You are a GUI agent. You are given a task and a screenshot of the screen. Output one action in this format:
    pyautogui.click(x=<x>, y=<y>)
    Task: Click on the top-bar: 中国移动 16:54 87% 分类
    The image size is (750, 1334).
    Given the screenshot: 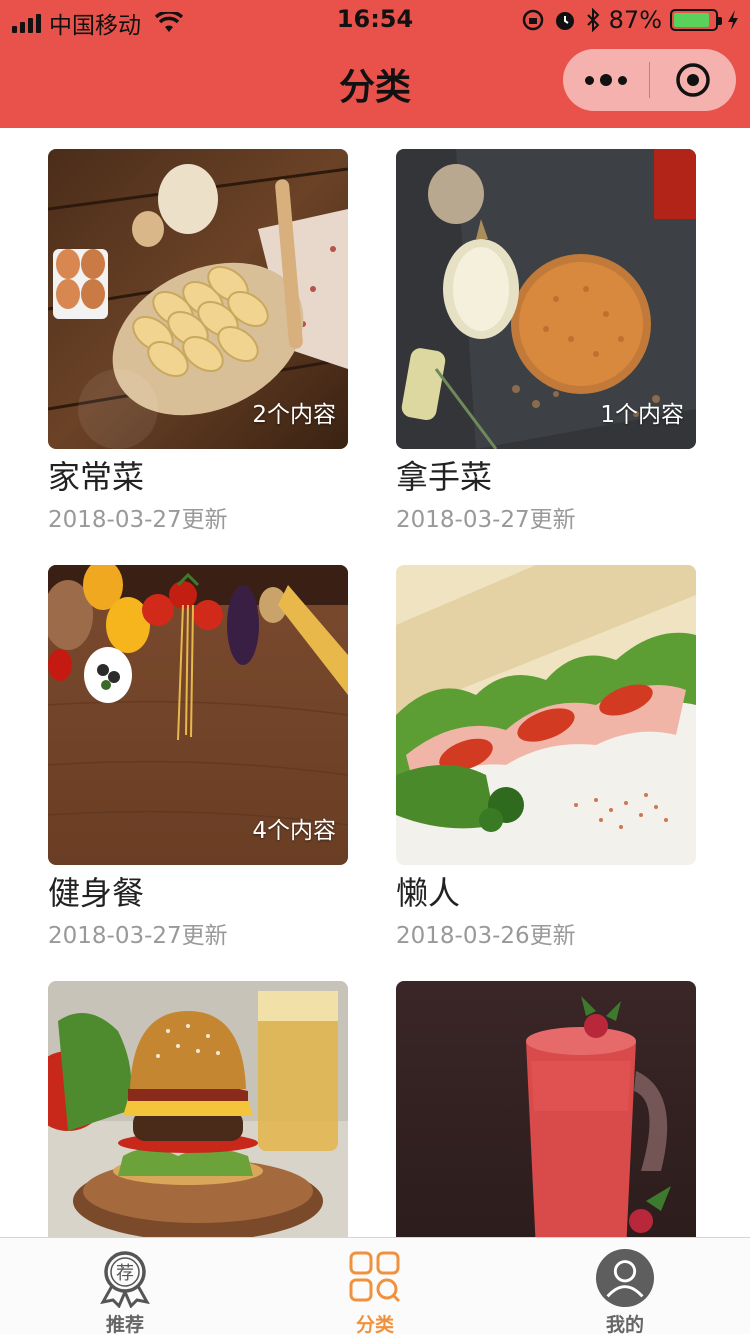 What is the action you would take?
    pyautogui.click(x=375, y=64)
    